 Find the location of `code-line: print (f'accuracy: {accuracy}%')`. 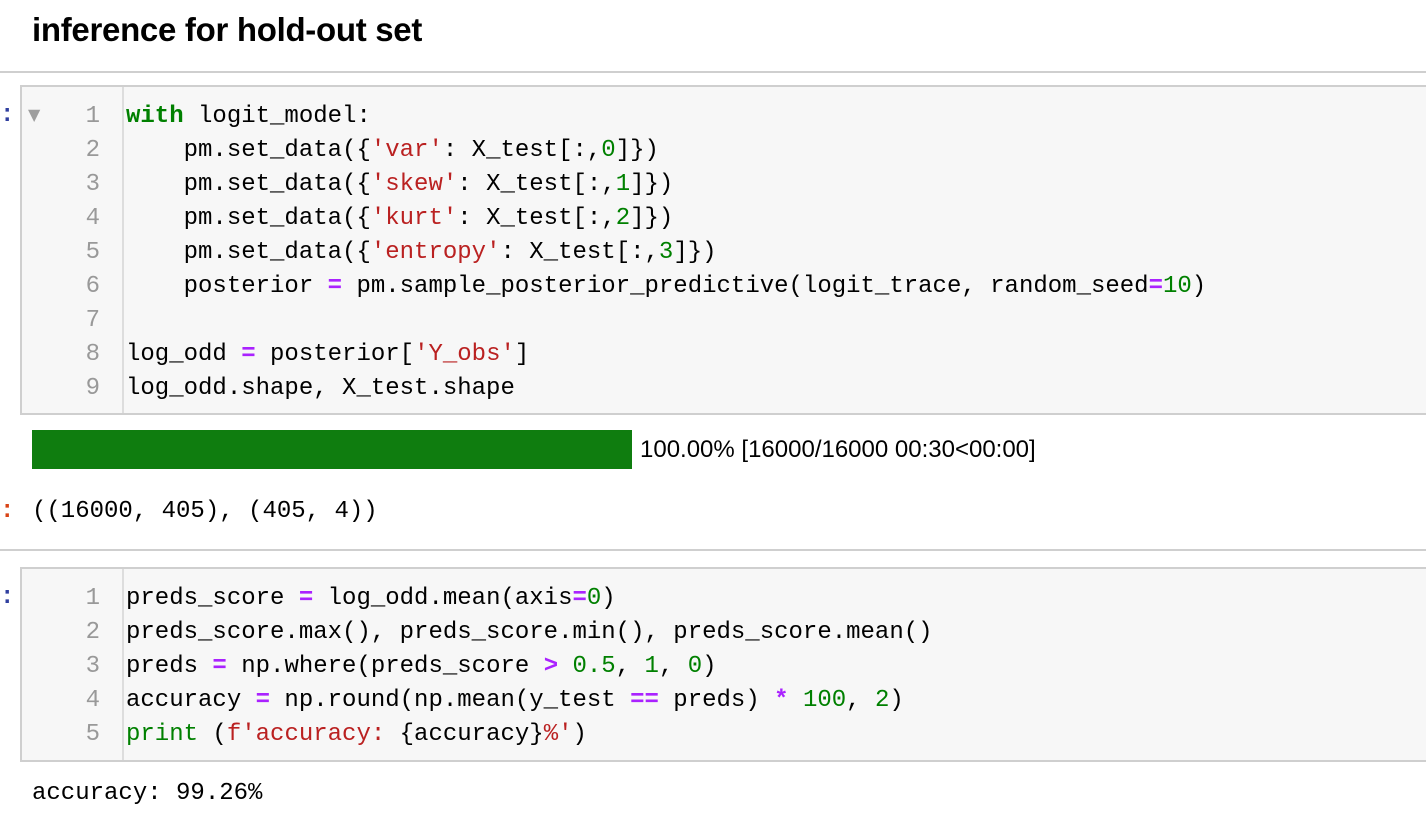

code-line: print (f'accuracy: {accuracy}%') is located at coordinates (529, 735).